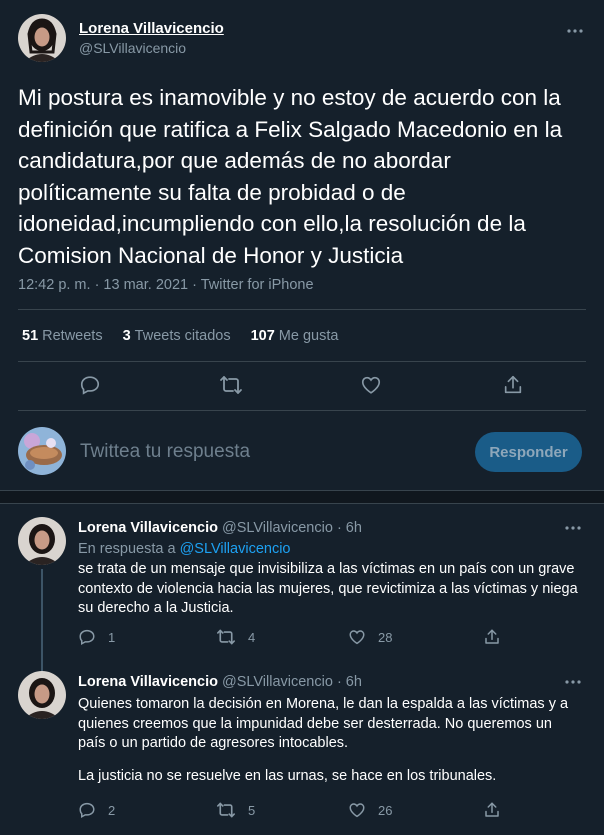 The width and height of the screenshot is (604, 835). I want to click on like-count: 28, so click(385, 637).